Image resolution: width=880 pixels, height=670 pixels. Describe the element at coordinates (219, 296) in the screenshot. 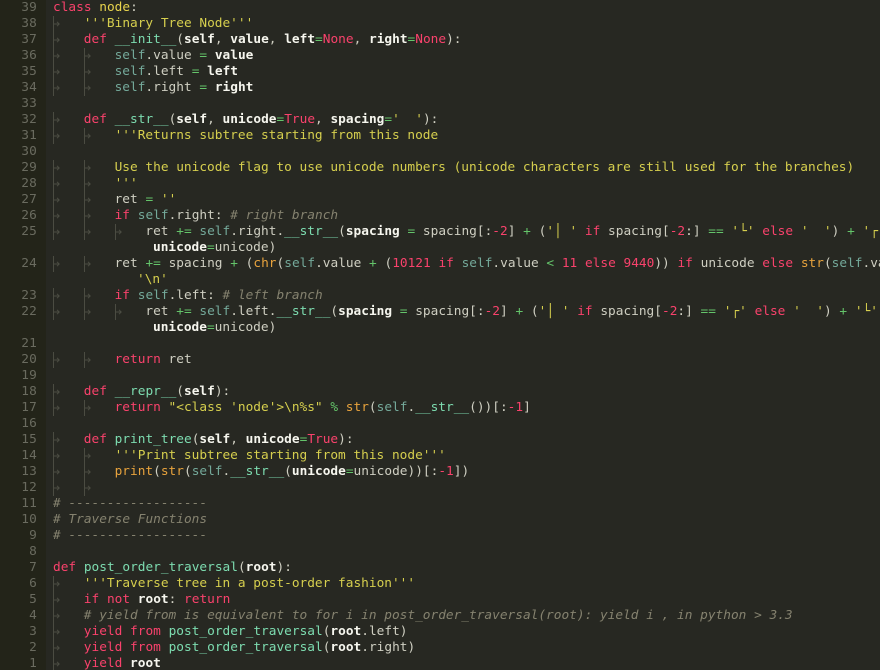

I see `code-text: if self.left: # left branch` at that location.